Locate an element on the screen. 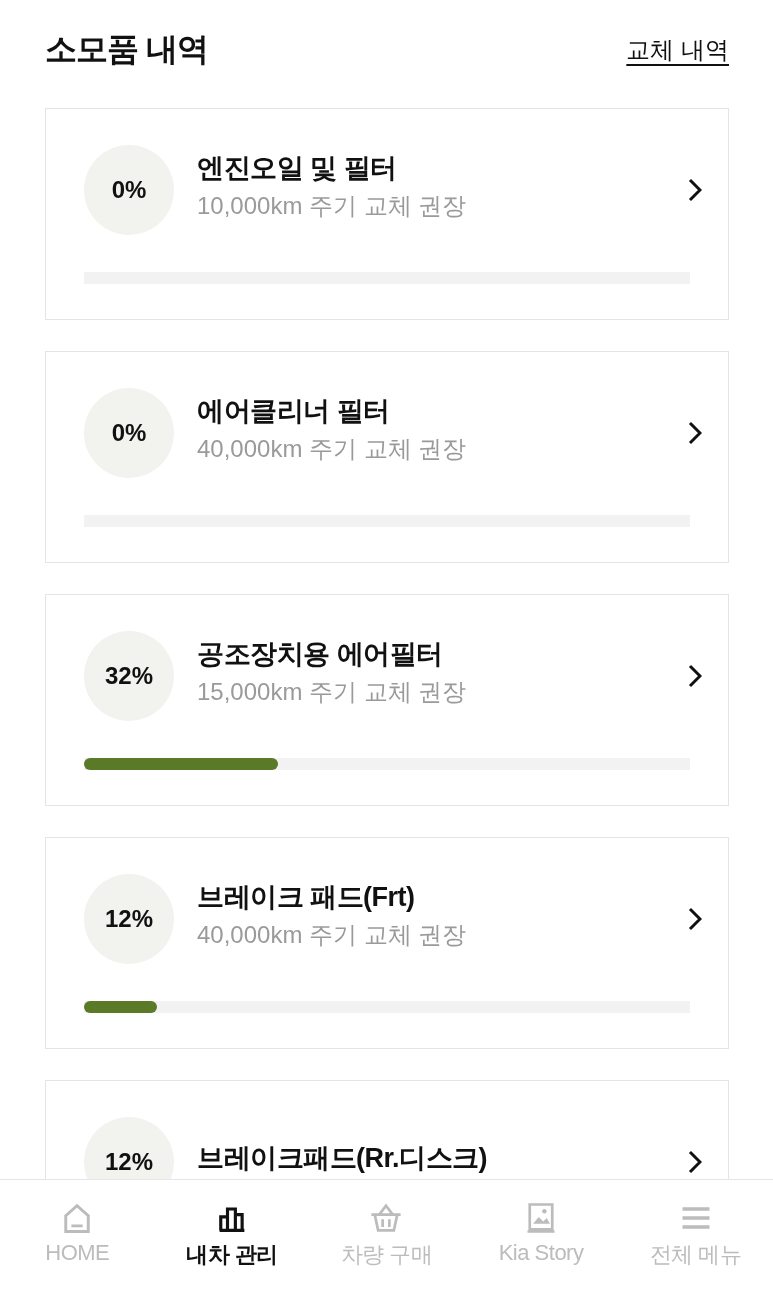 Image resolution: width=773 pixels, height=1291 pixels. item-card: 12% 브레이크 패드(Frt) 40,000km 주기 교체 권장 is located at coordinates (387, 943).